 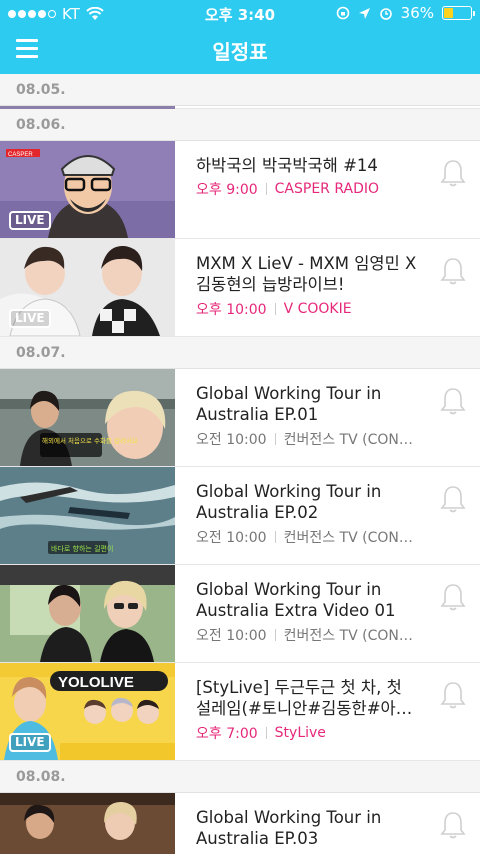 I want to click on location-icon, so click(x=364, y=13).